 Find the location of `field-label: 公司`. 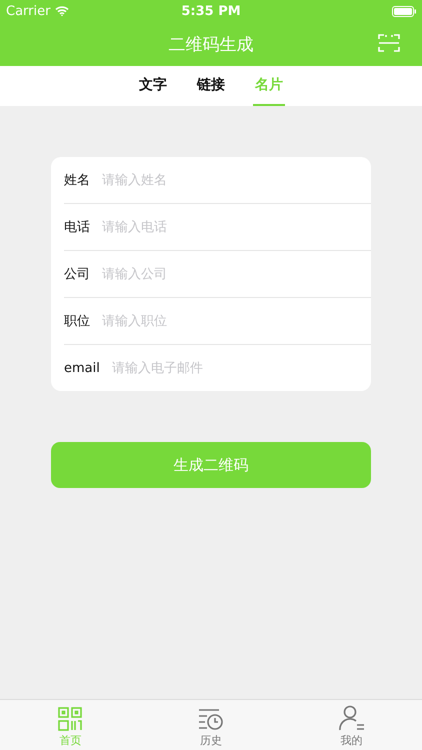

field-label: 公司 is located at coordinates (77, 274).